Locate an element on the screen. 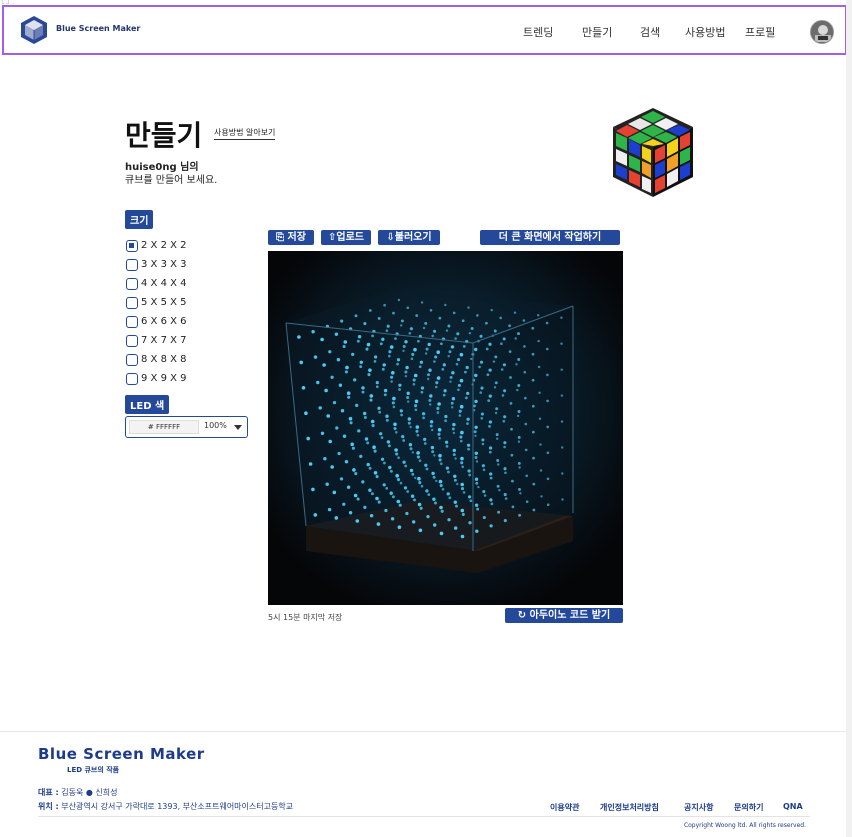  footer-link-privacy: 개인정보처리방침 is located at coordinates (629, 807).